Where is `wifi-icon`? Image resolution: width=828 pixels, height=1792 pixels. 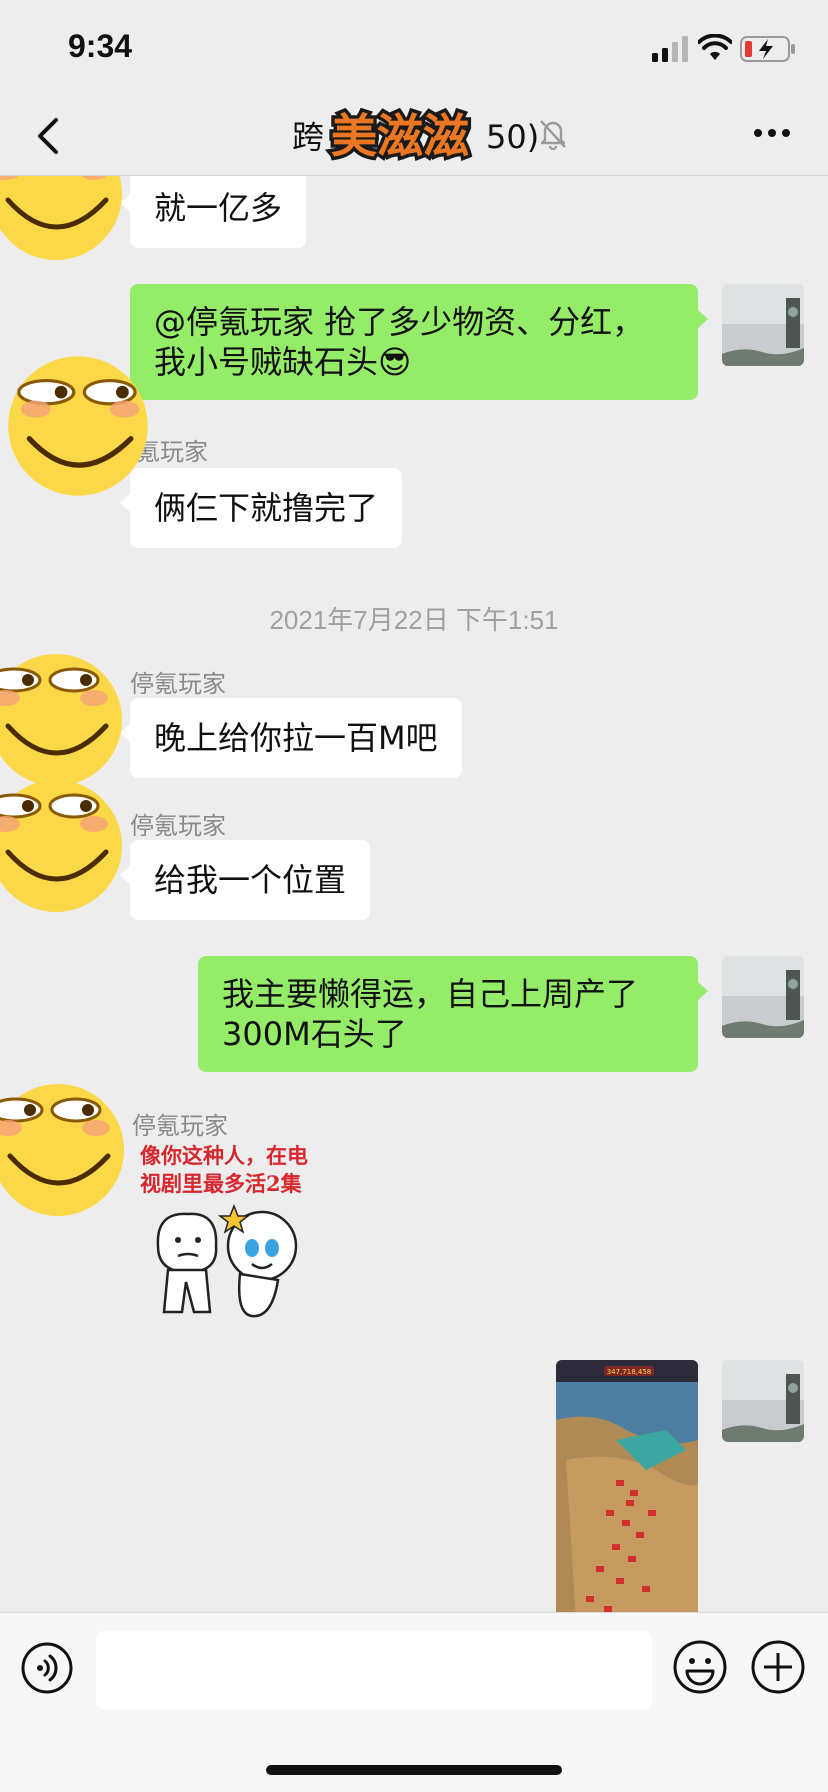
wifi-icon is located at coordinates (715, 47).